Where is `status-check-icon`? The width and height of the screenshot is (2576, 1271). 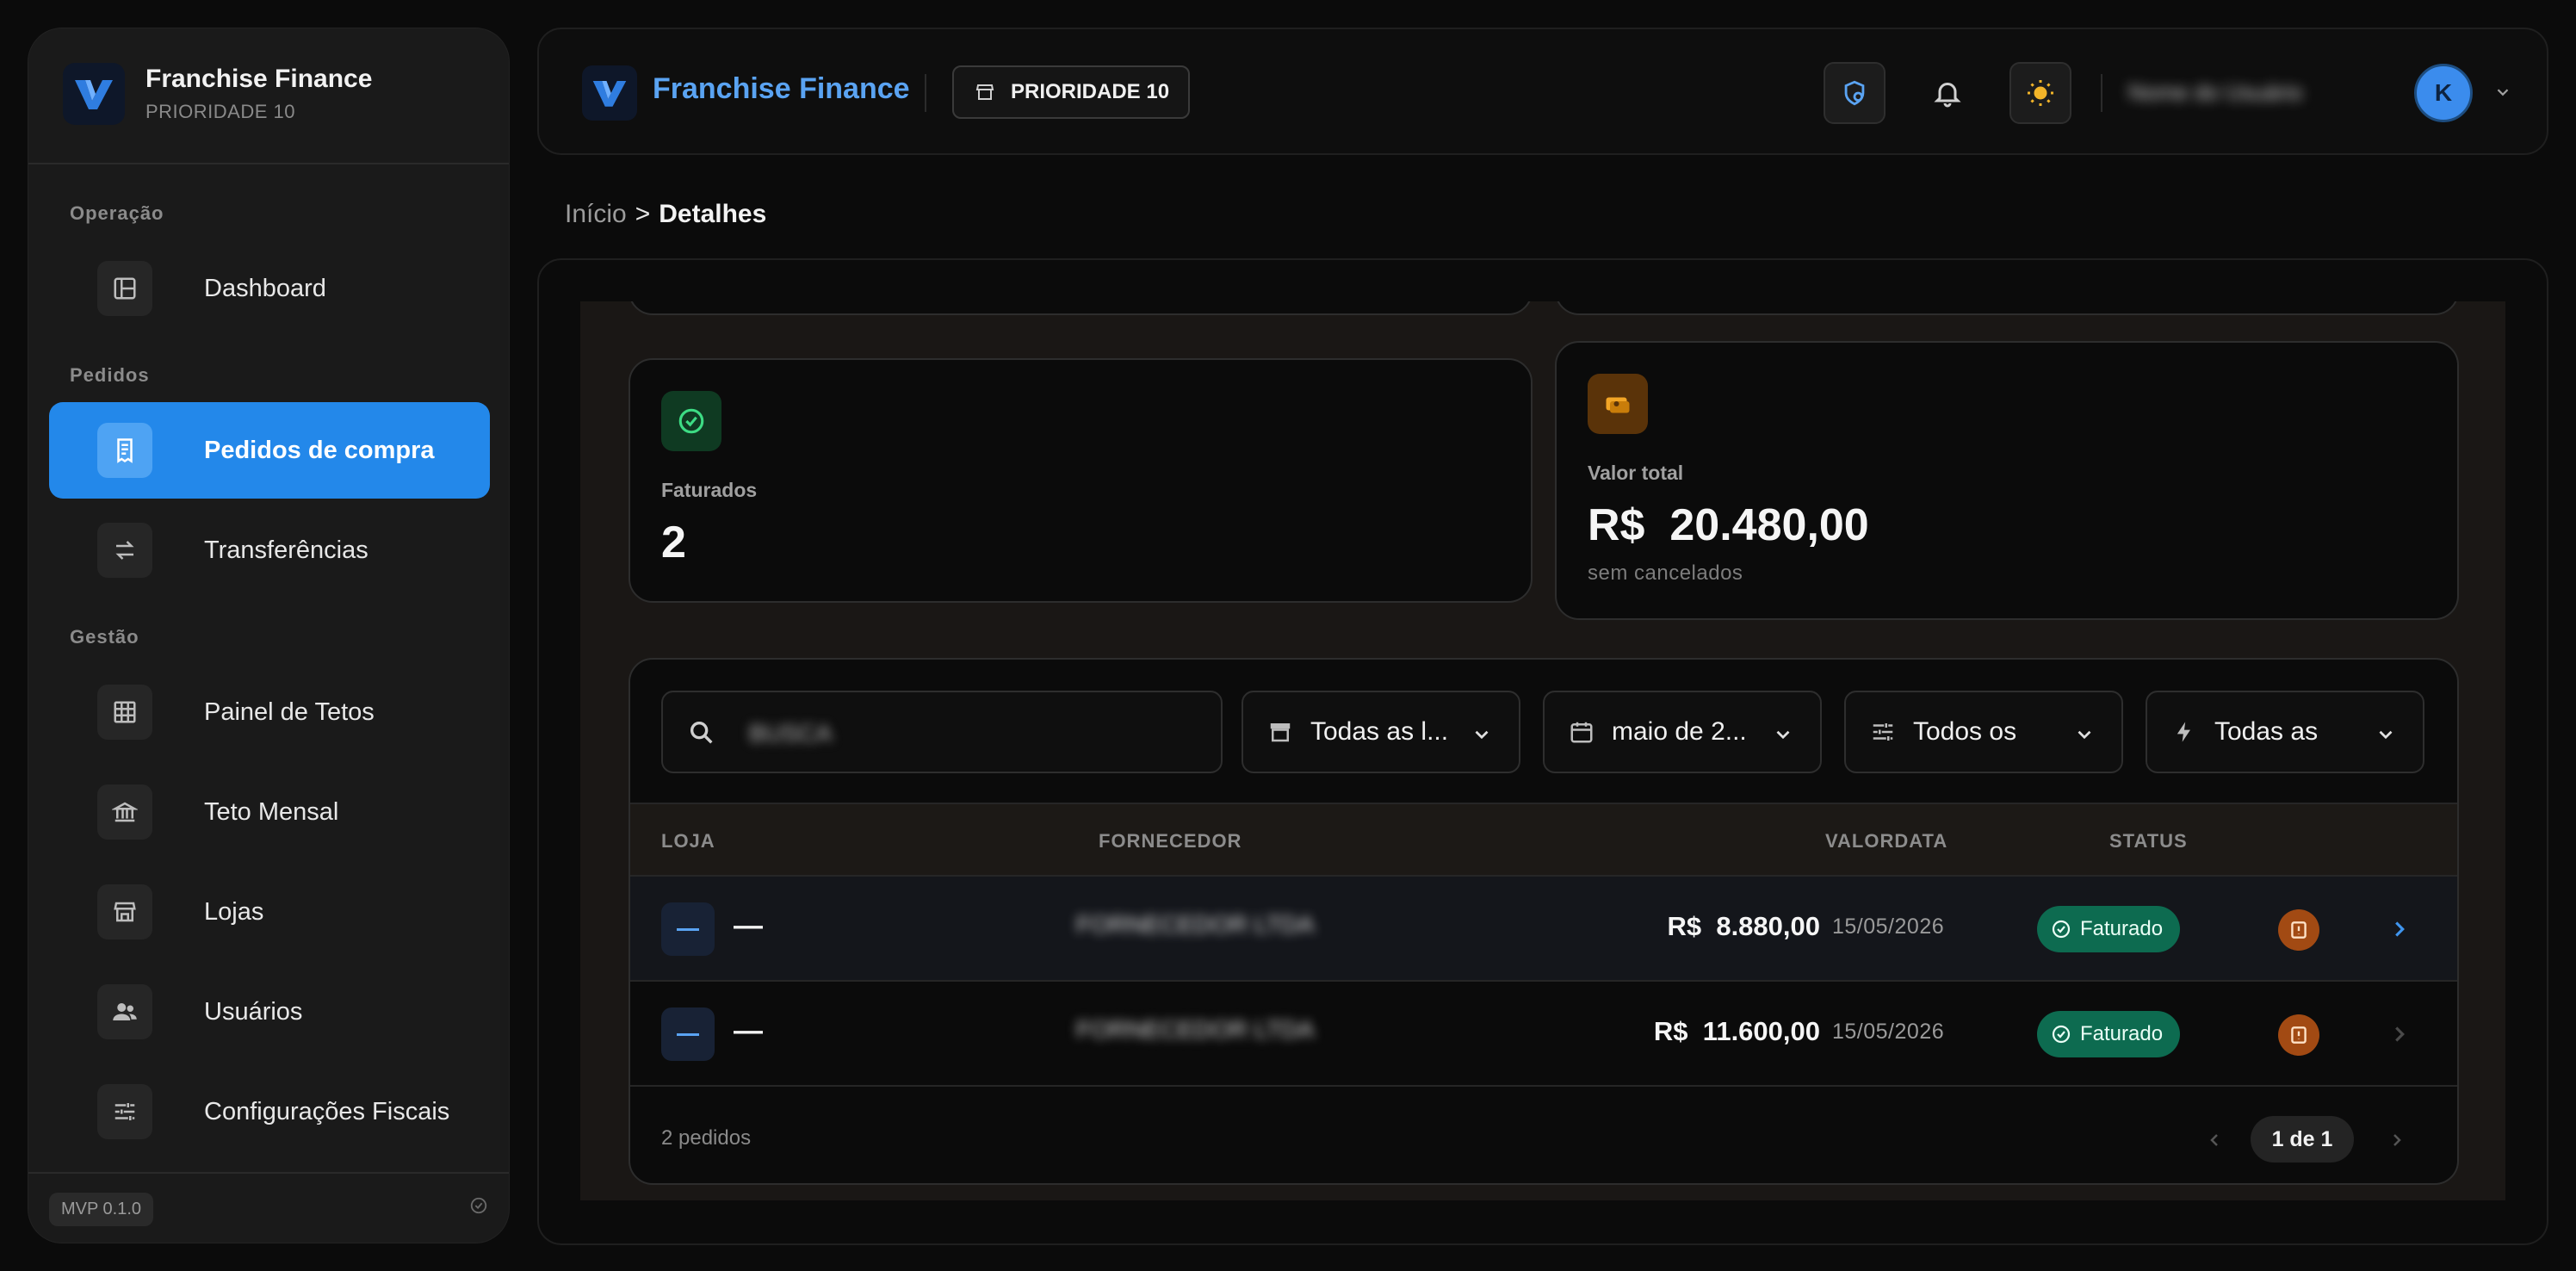
status-check-icon is located at coordinates (478, 1207).